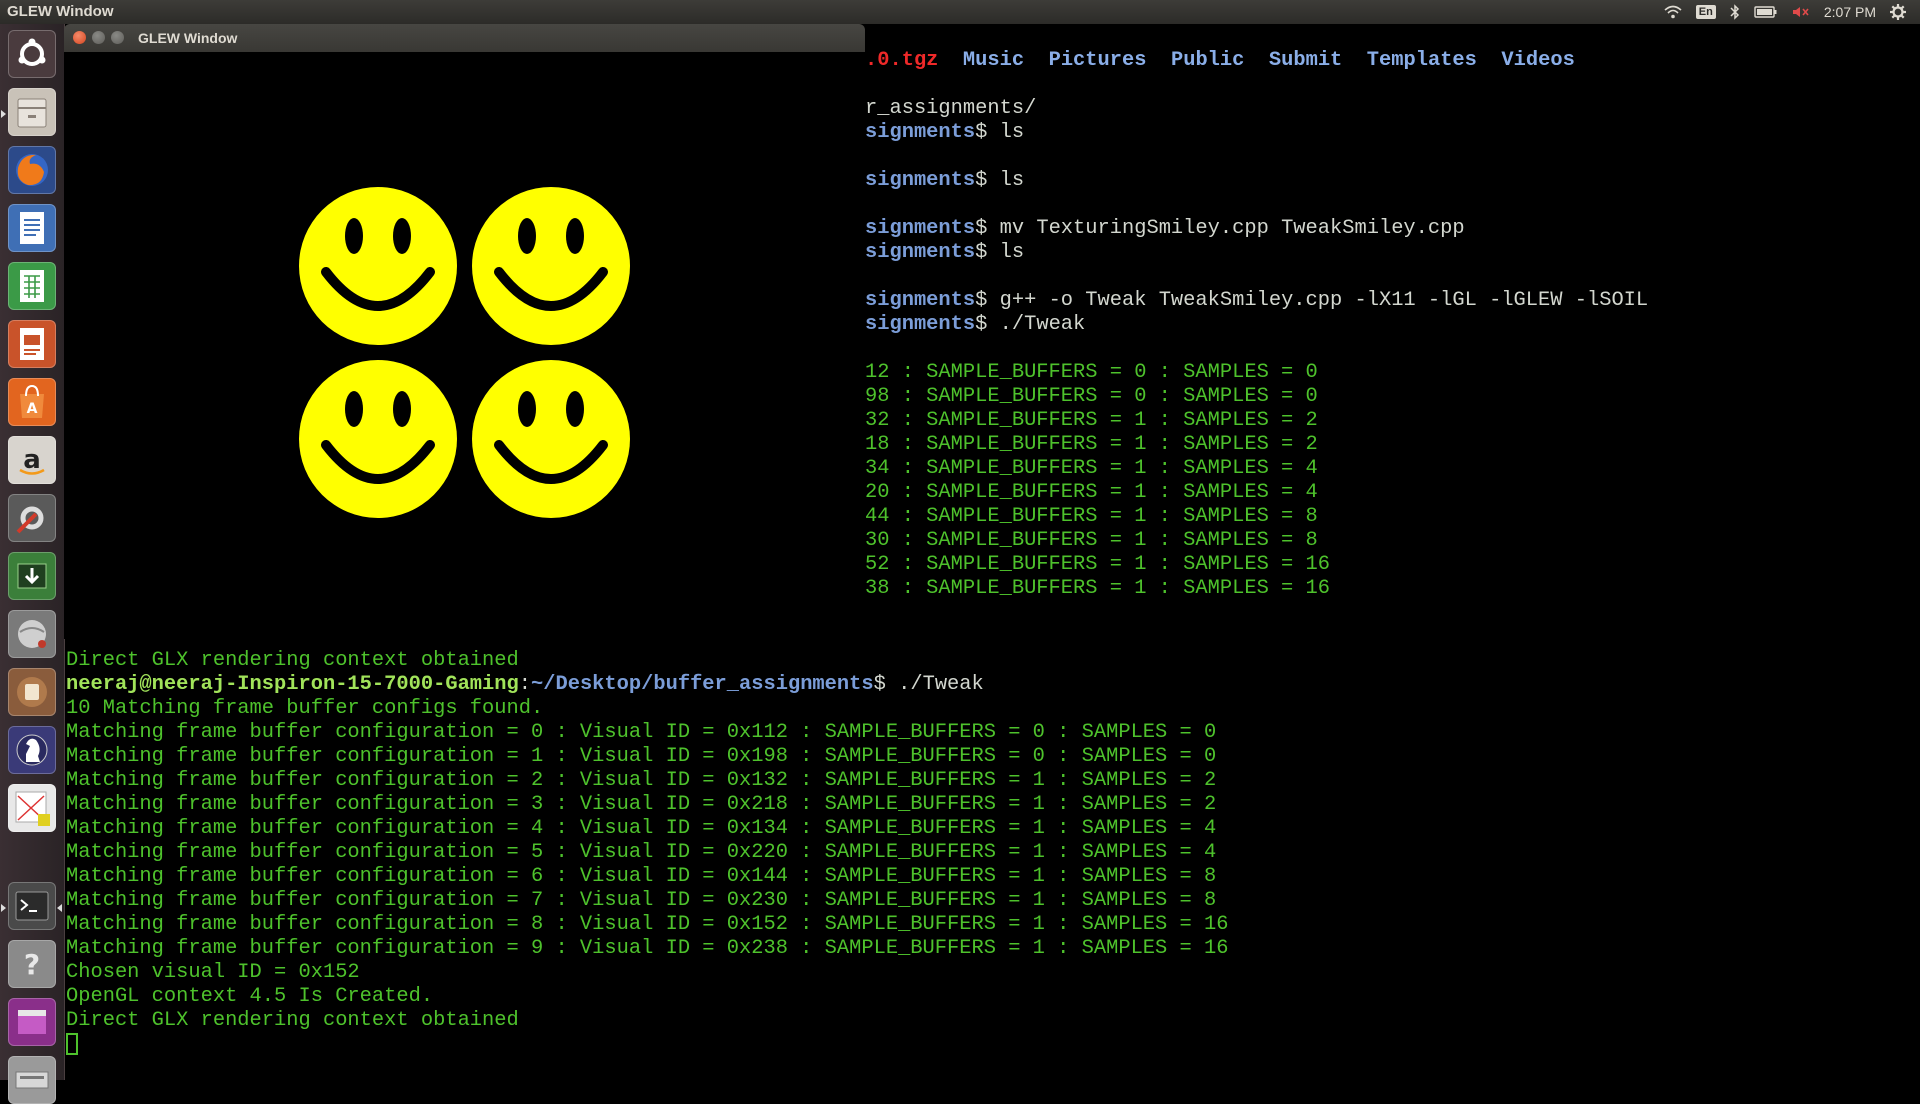 The image size is (1920, 1104). I want to click on output-text: 44 : SAMPLE_BUFFERS = 1 : SAMPLES = 8, so click(1091, 516).